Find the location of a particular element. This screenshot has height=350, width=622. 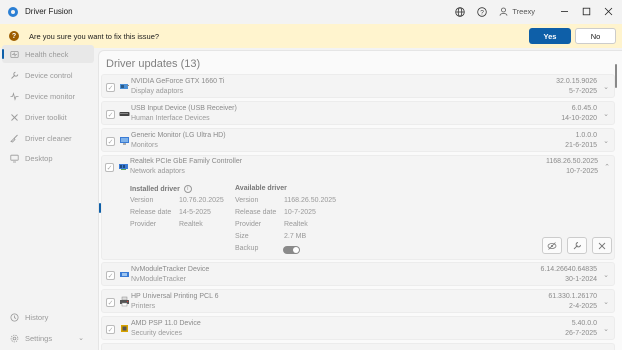

user-name: Treexy is located at coordinates (523, 11).